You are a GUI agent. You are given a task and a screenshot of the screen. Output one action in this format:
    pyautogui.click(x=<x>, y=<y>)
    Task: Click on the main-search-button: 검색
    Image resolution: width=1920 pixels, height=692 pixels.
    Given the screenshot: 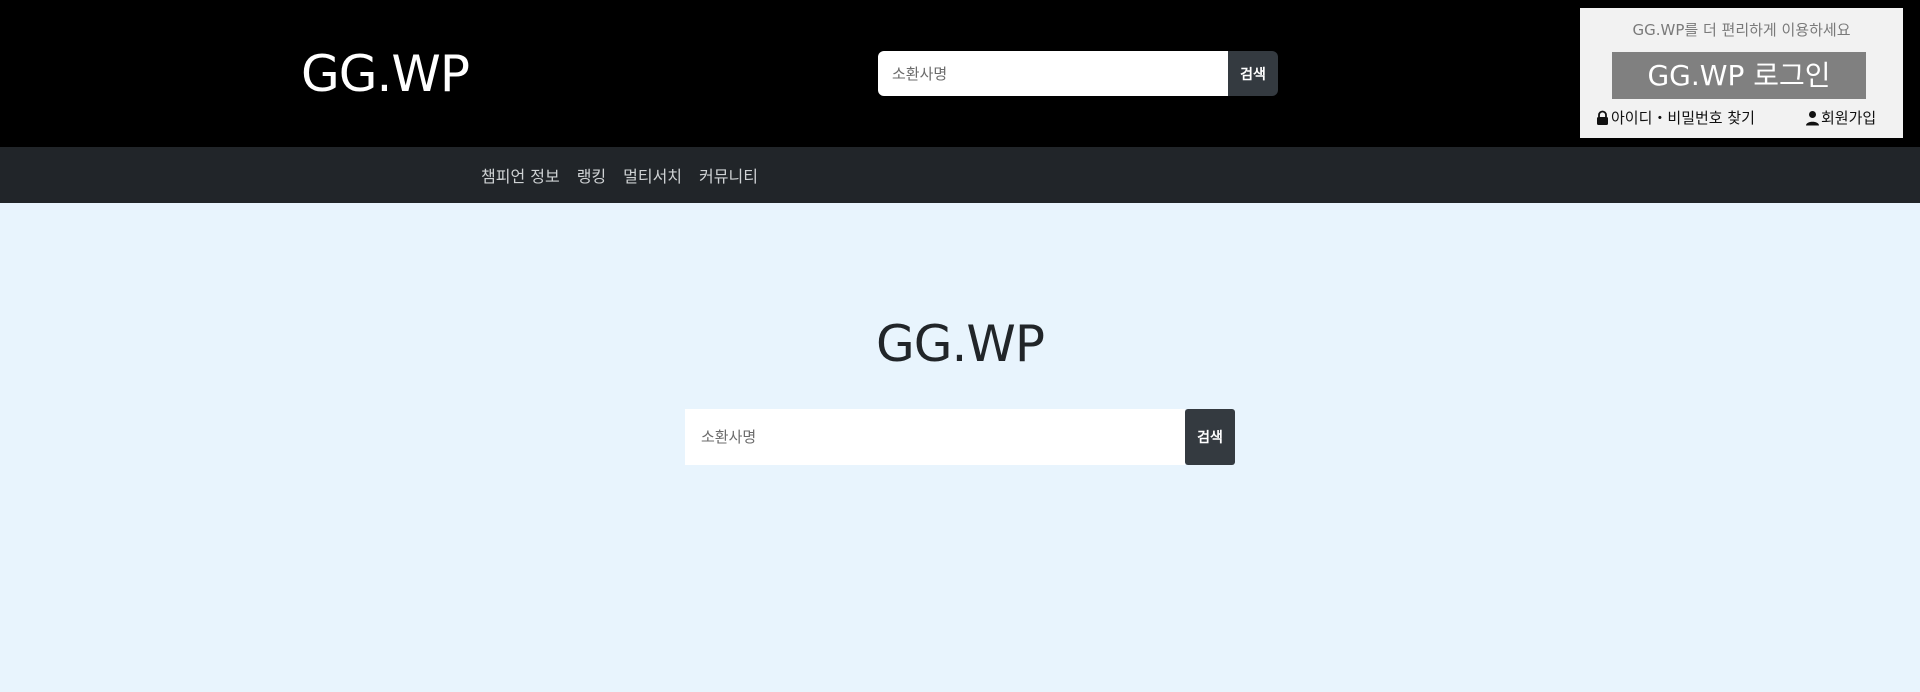 What is the action you would take?
    pyautogui.click(x=1210, y=437)
    